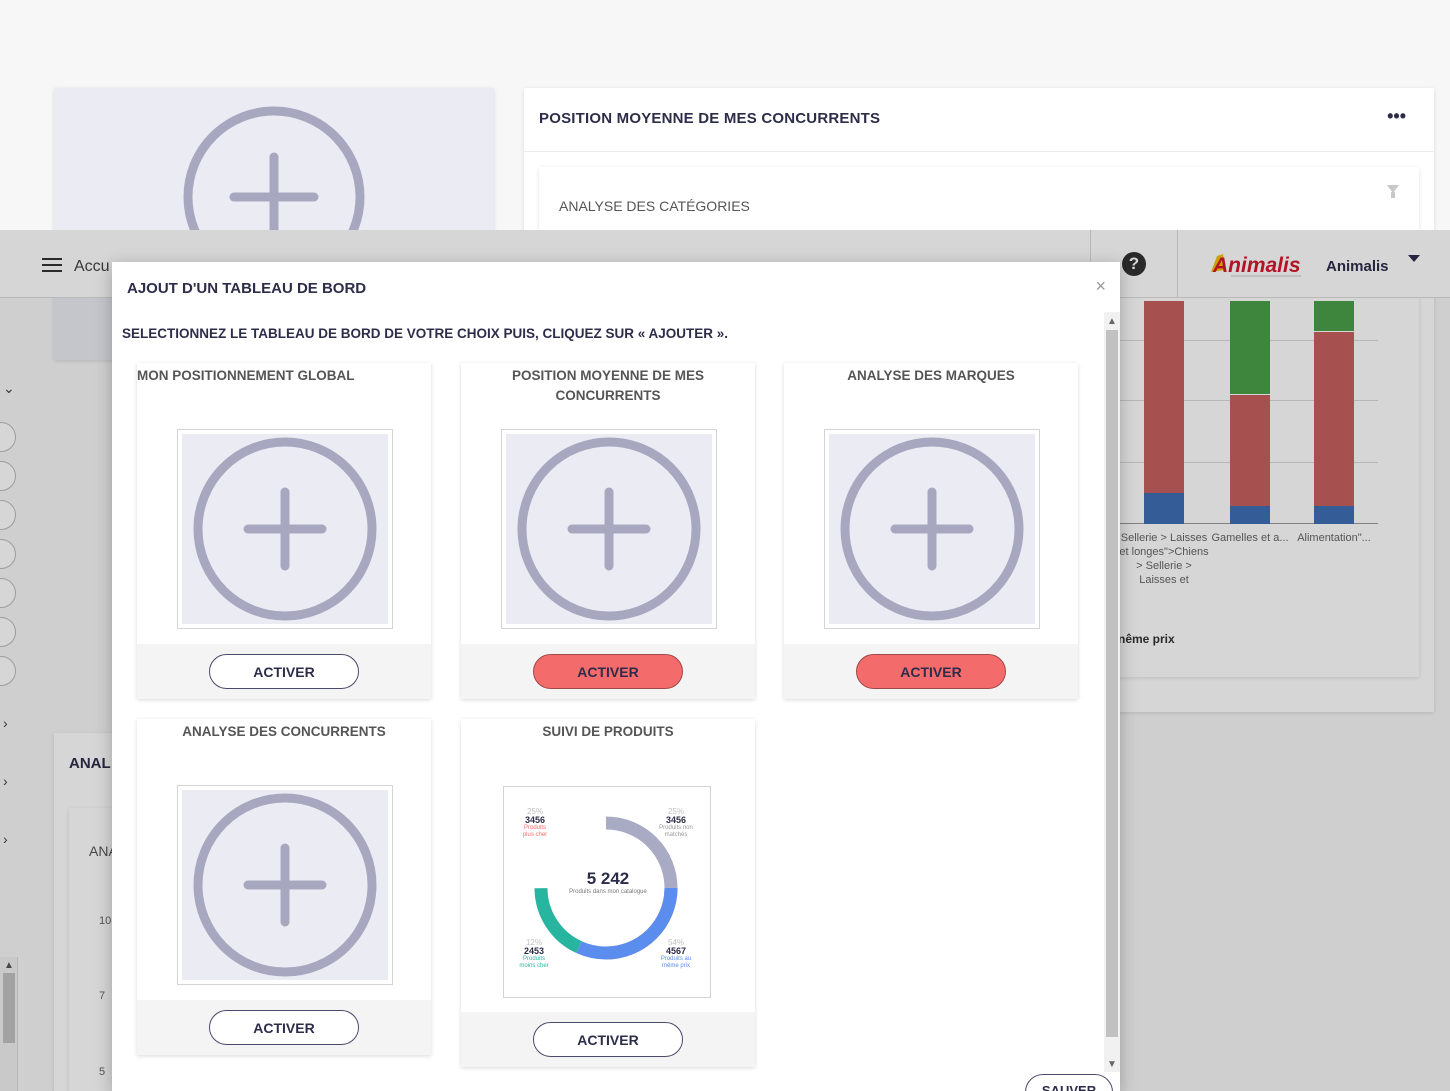 The height and width of the screenshot is (1091, 1450). Describe the element at coordinates (676, 822) in the screenshot. I see `donut-label-unmatched: 25% 3456 Produits non matchés` at that location.